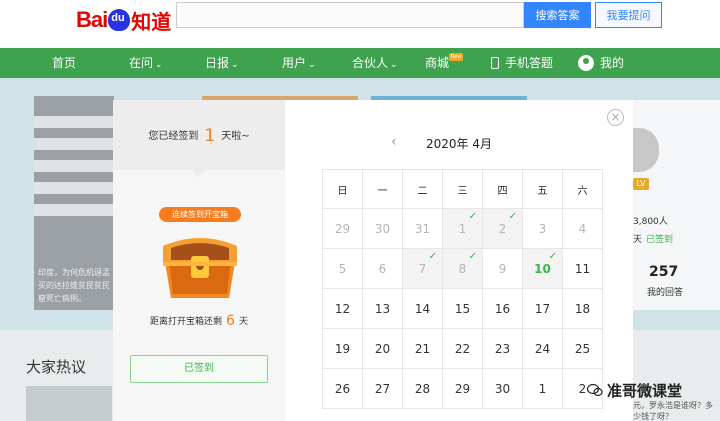 The image size is (720, 421). Describe the element at coordinates (586, 63) in the screenshot. I see `user-icon` at that location.